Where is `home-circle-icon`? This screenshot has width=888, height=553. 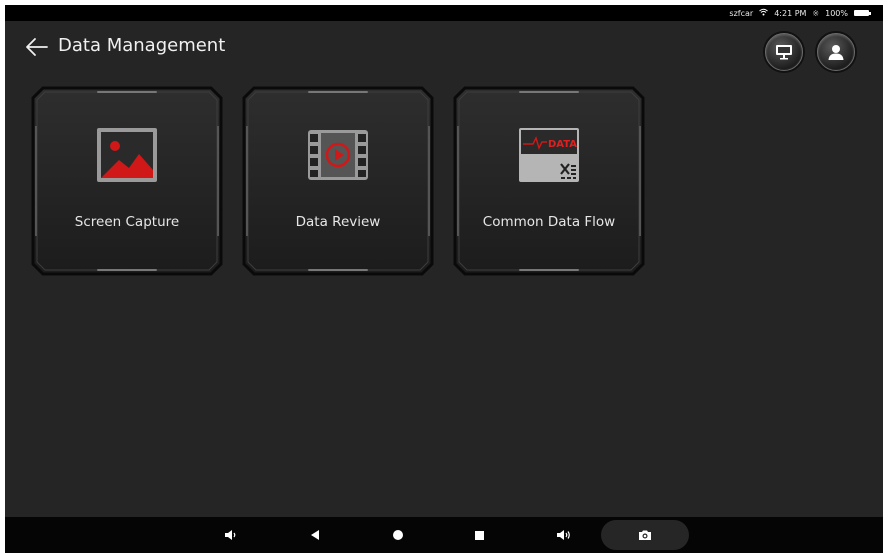 home-circle-icon is located at coordinates (398, 535).